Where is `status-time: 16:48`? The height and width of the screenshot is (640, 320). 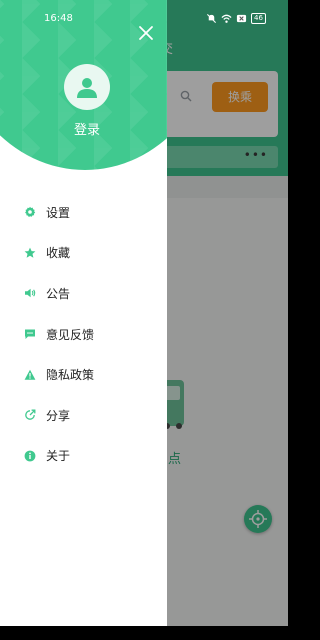
status-time: 16:48 is located at coordinates (58, 18).